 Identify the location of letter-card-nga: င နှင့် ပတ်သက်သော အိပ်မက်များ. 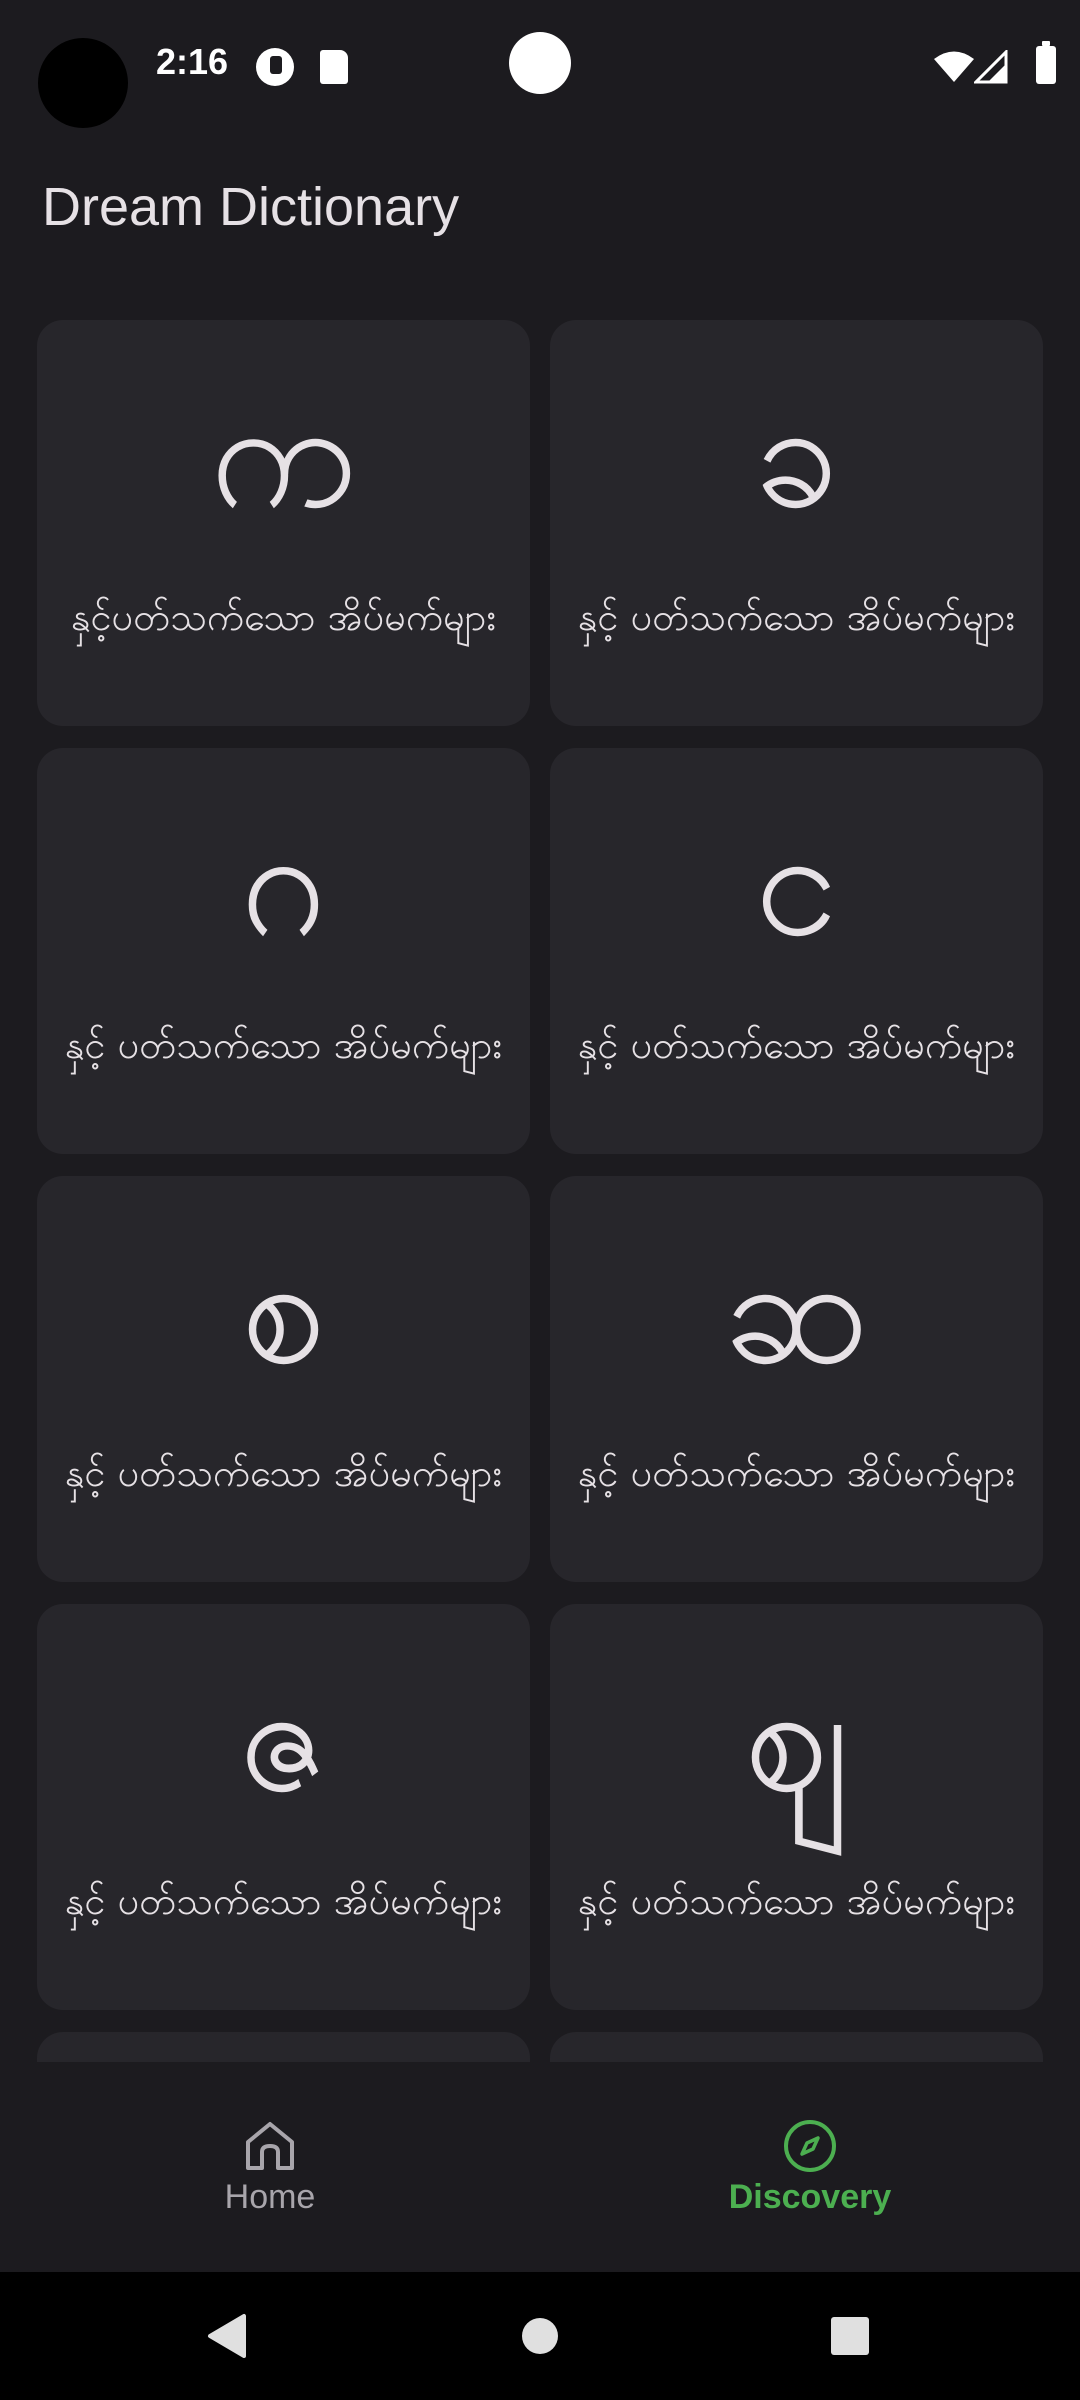
(796, 951).